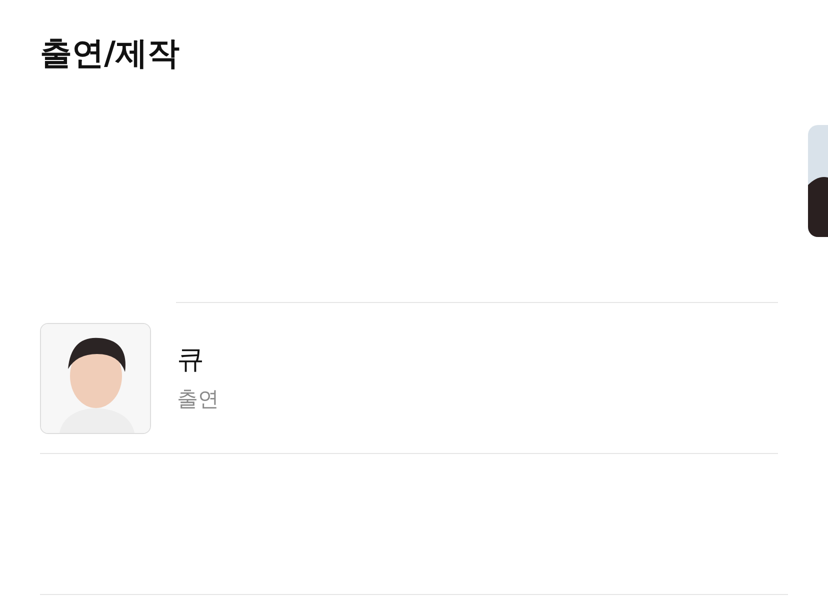 The image size is (828, 598). I want to click on cast-role: 출연, so click(198, 399).